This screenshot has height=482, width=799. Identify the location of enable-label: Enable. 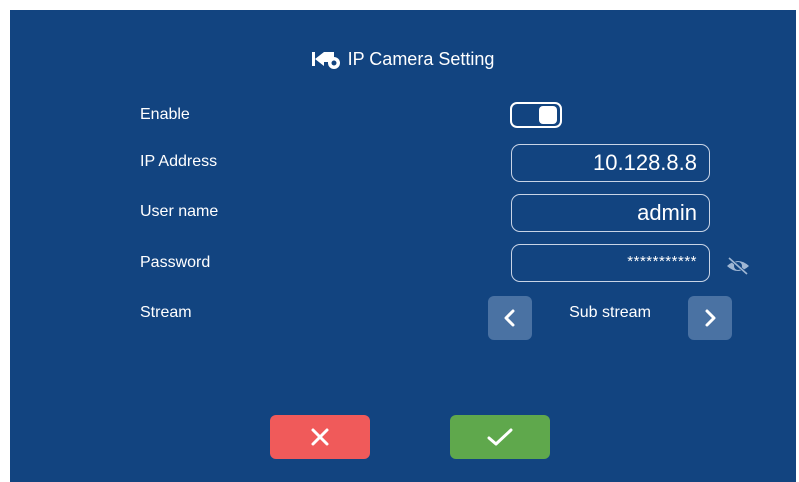
(165, 114).